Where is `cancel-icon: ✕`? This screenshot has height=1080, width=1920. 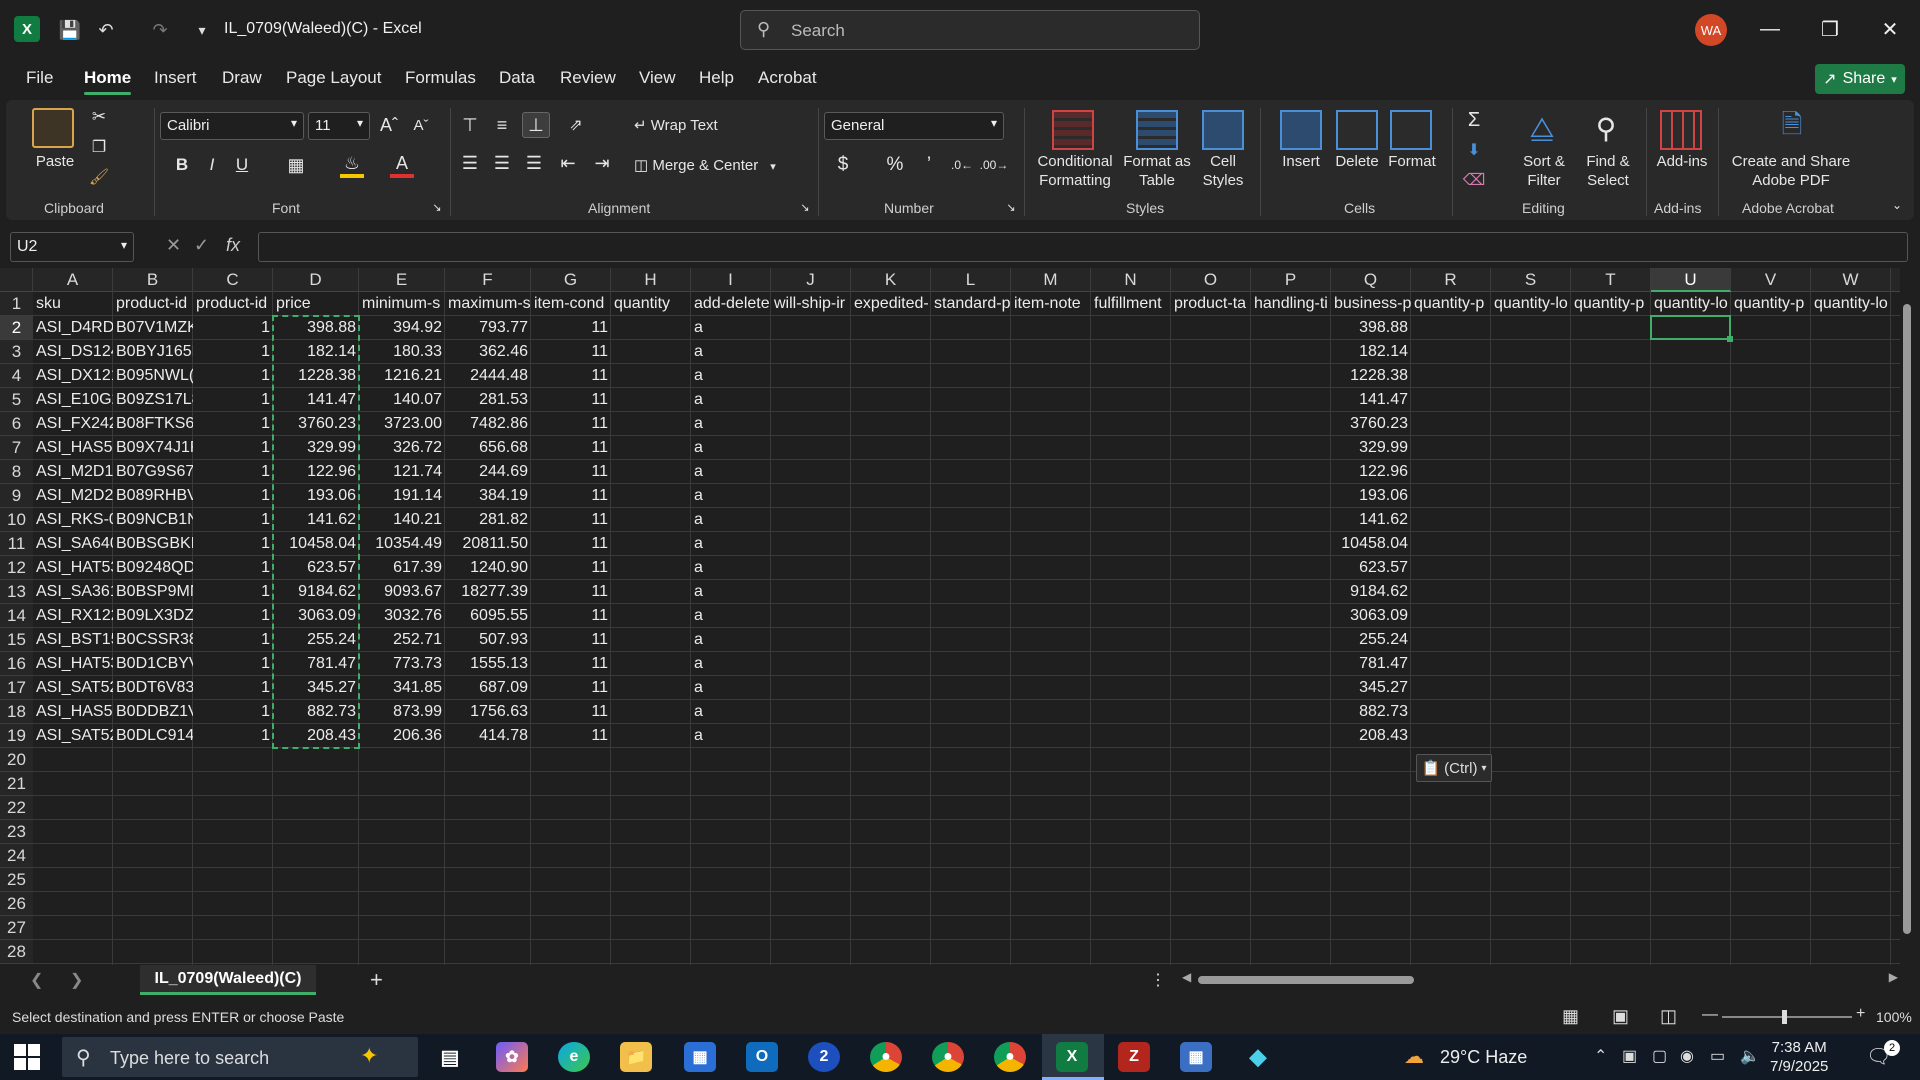
cancel-icon: ✕ is located at coordinates (173, 245).